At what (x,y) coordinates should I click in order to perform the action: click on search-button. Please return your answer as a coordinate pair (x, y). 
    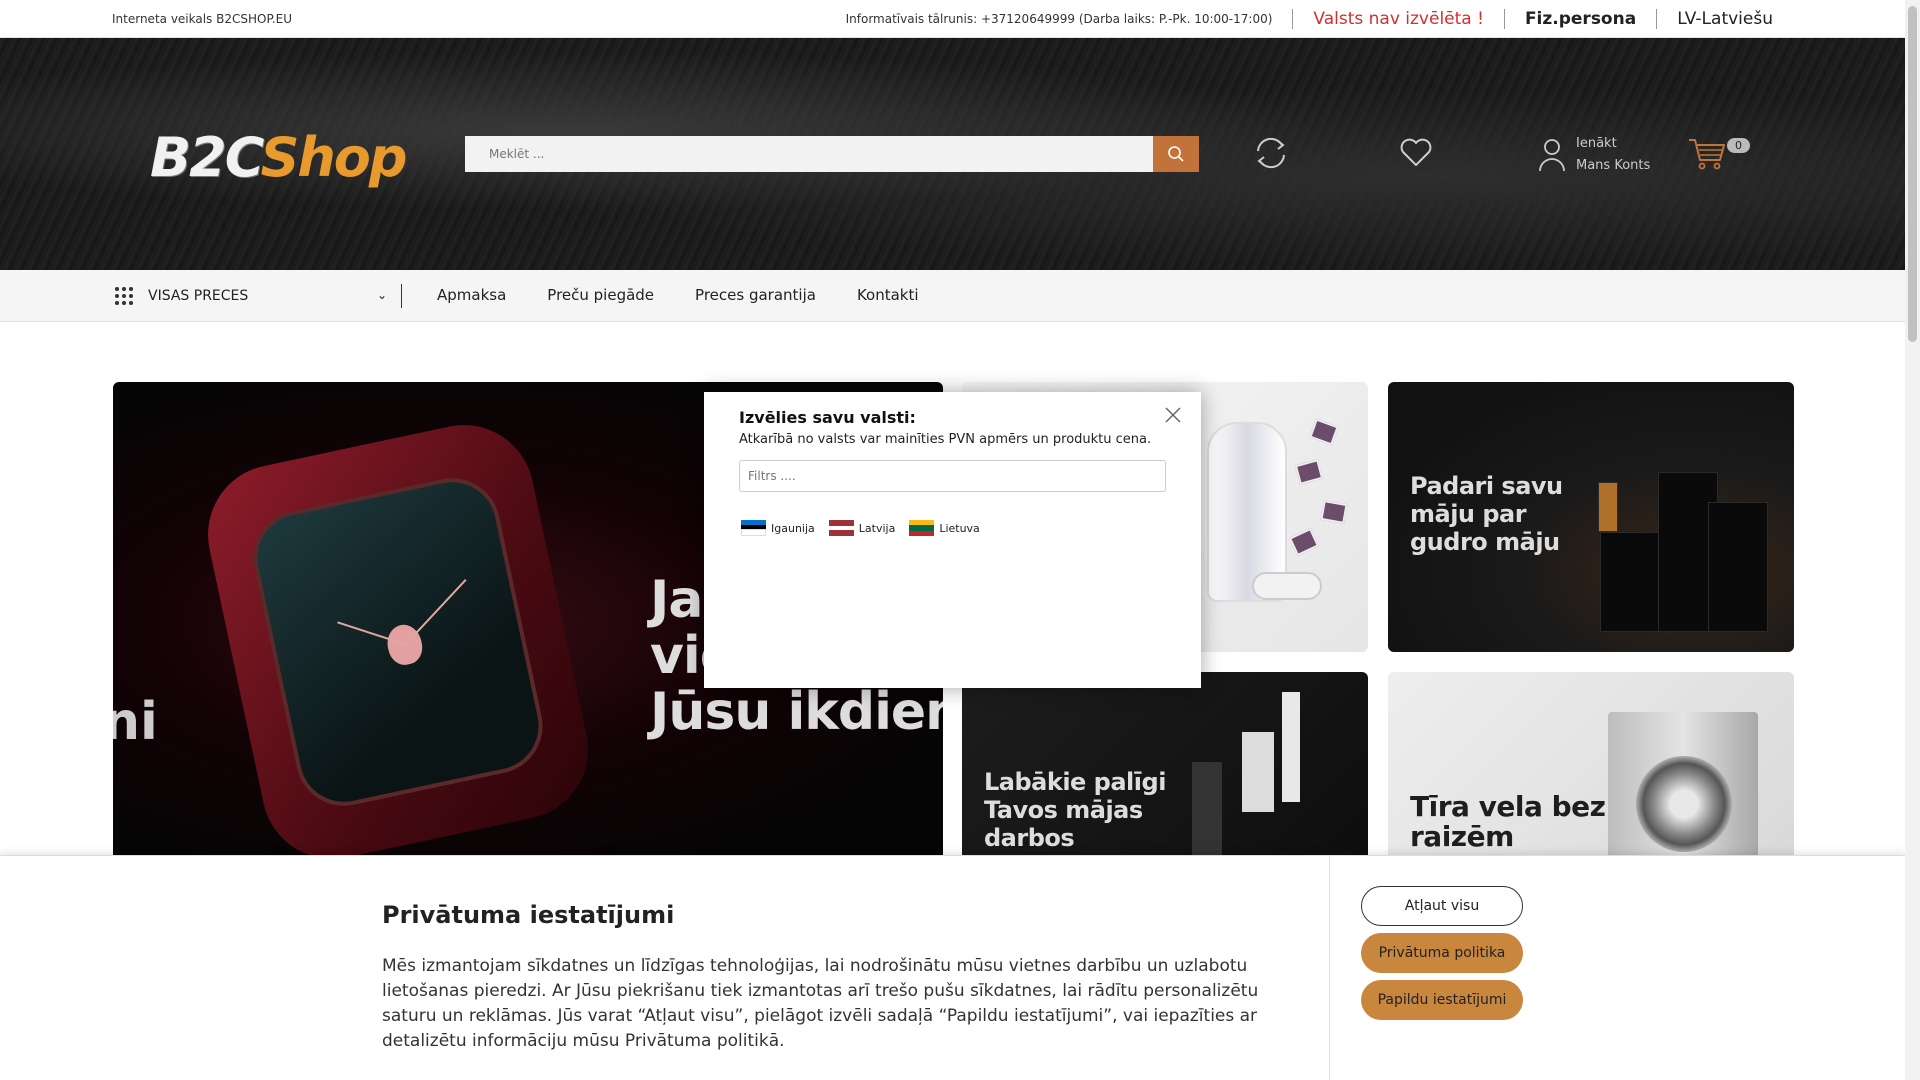
    Looking at the image, I should click on (1176, 154).